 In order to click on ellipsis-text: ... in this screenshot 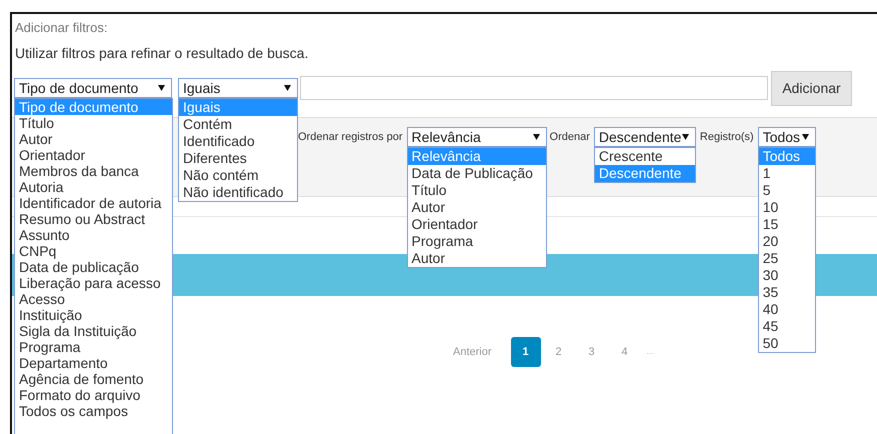, I will do `click(650, 351)`.